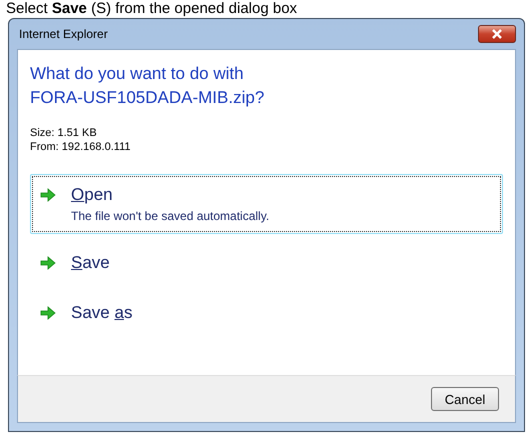 The width and height of the screenshot is (529, 437). What do you see at coordinates (148, 86) in the screenshot?
I see `dialog-heading: What do you want to do with FORA-USF105DADA-MIB.zip?` at bounding box center [148, 86].